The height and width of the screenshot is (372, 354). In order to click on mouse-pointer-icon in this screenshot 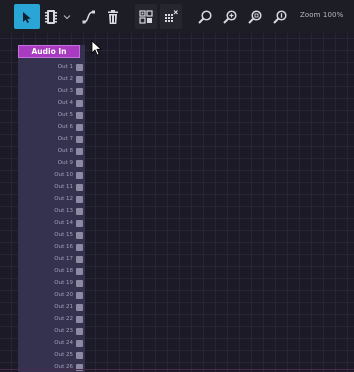, I will do `click(96, 50)`.